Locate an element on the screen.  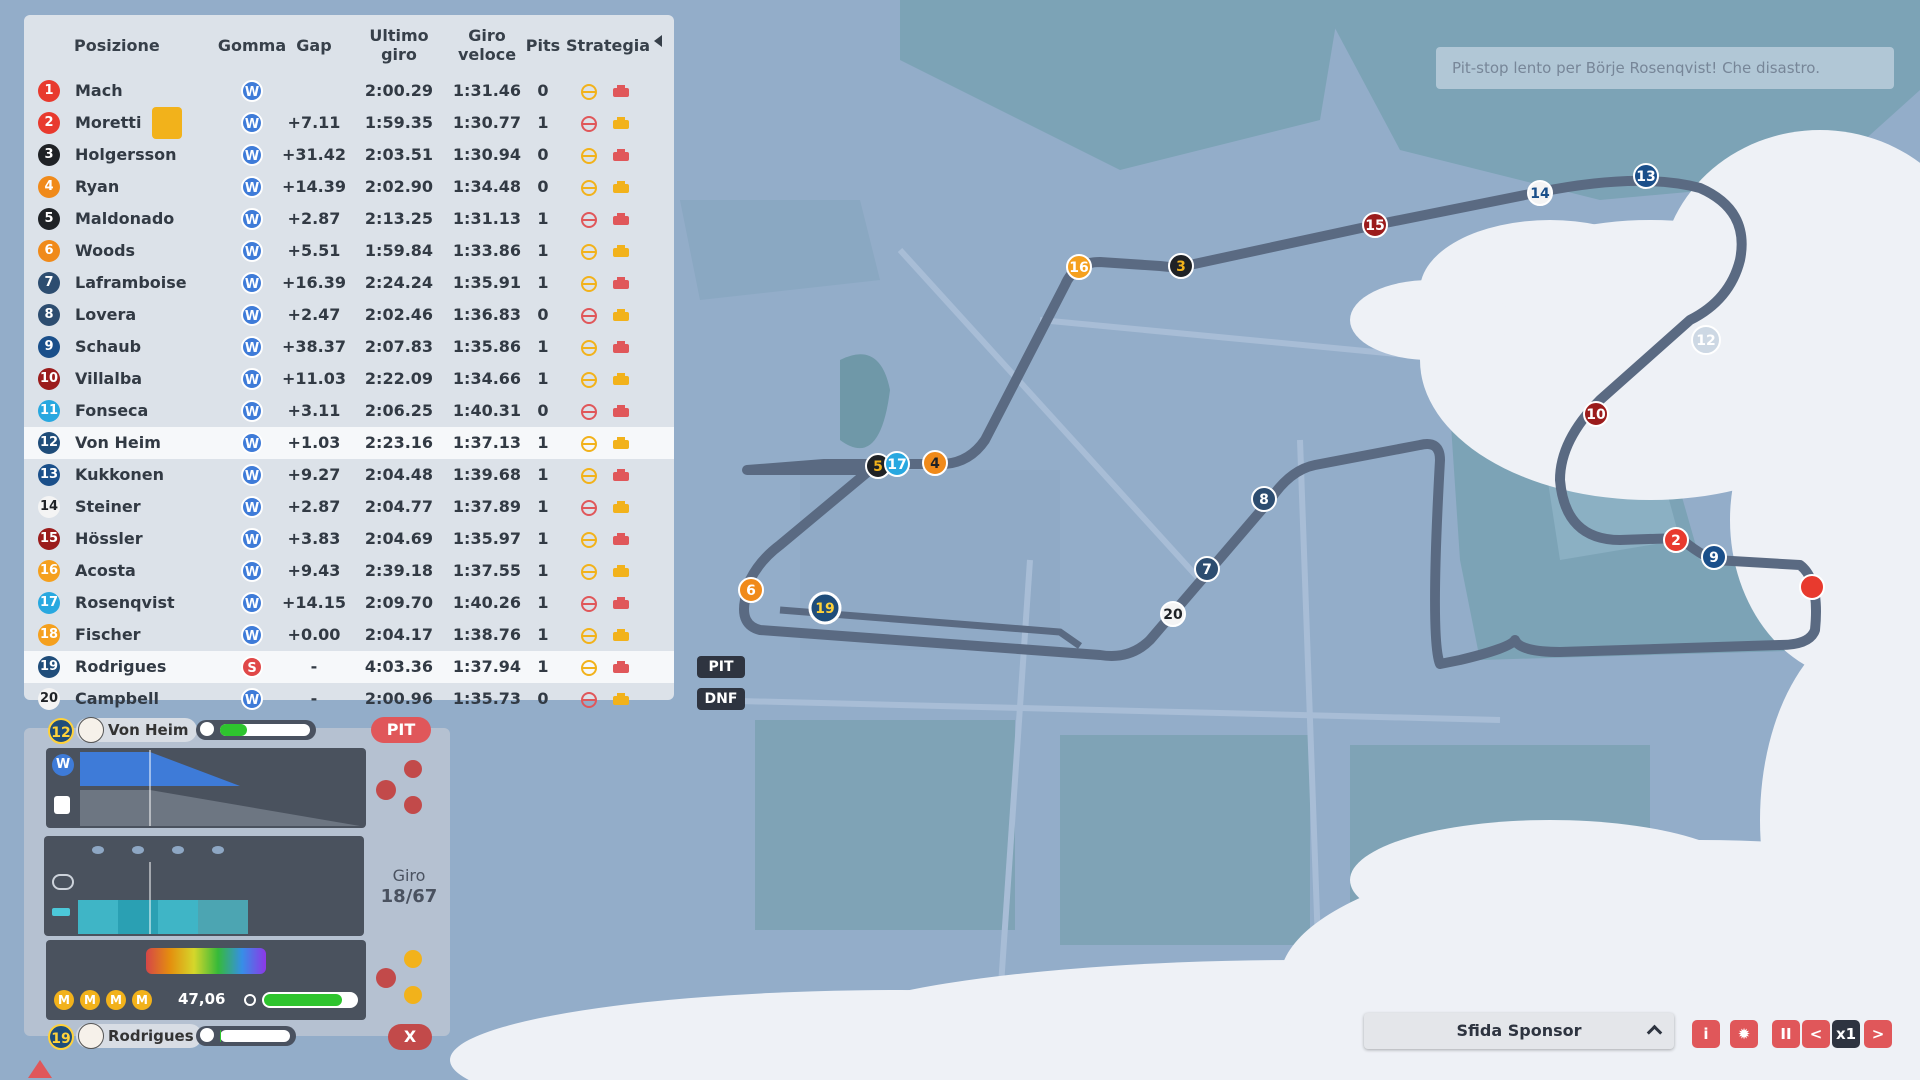
table-row: 8 Lovera W +2.47 2:02.46 1:36.83 0 is located at coordinates (349, 315).